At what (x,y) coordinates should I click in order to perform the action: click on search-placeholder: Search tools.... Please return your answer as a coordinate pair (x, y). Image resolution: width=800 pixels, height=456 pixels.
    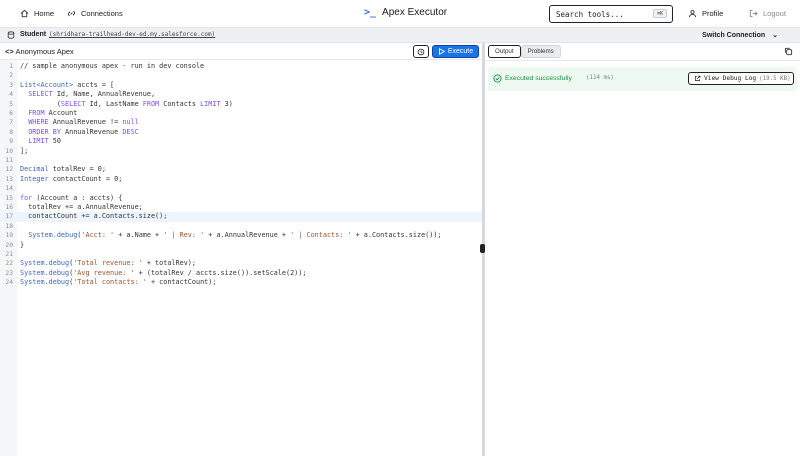
    Looking at the image, I should click on (590, 14).